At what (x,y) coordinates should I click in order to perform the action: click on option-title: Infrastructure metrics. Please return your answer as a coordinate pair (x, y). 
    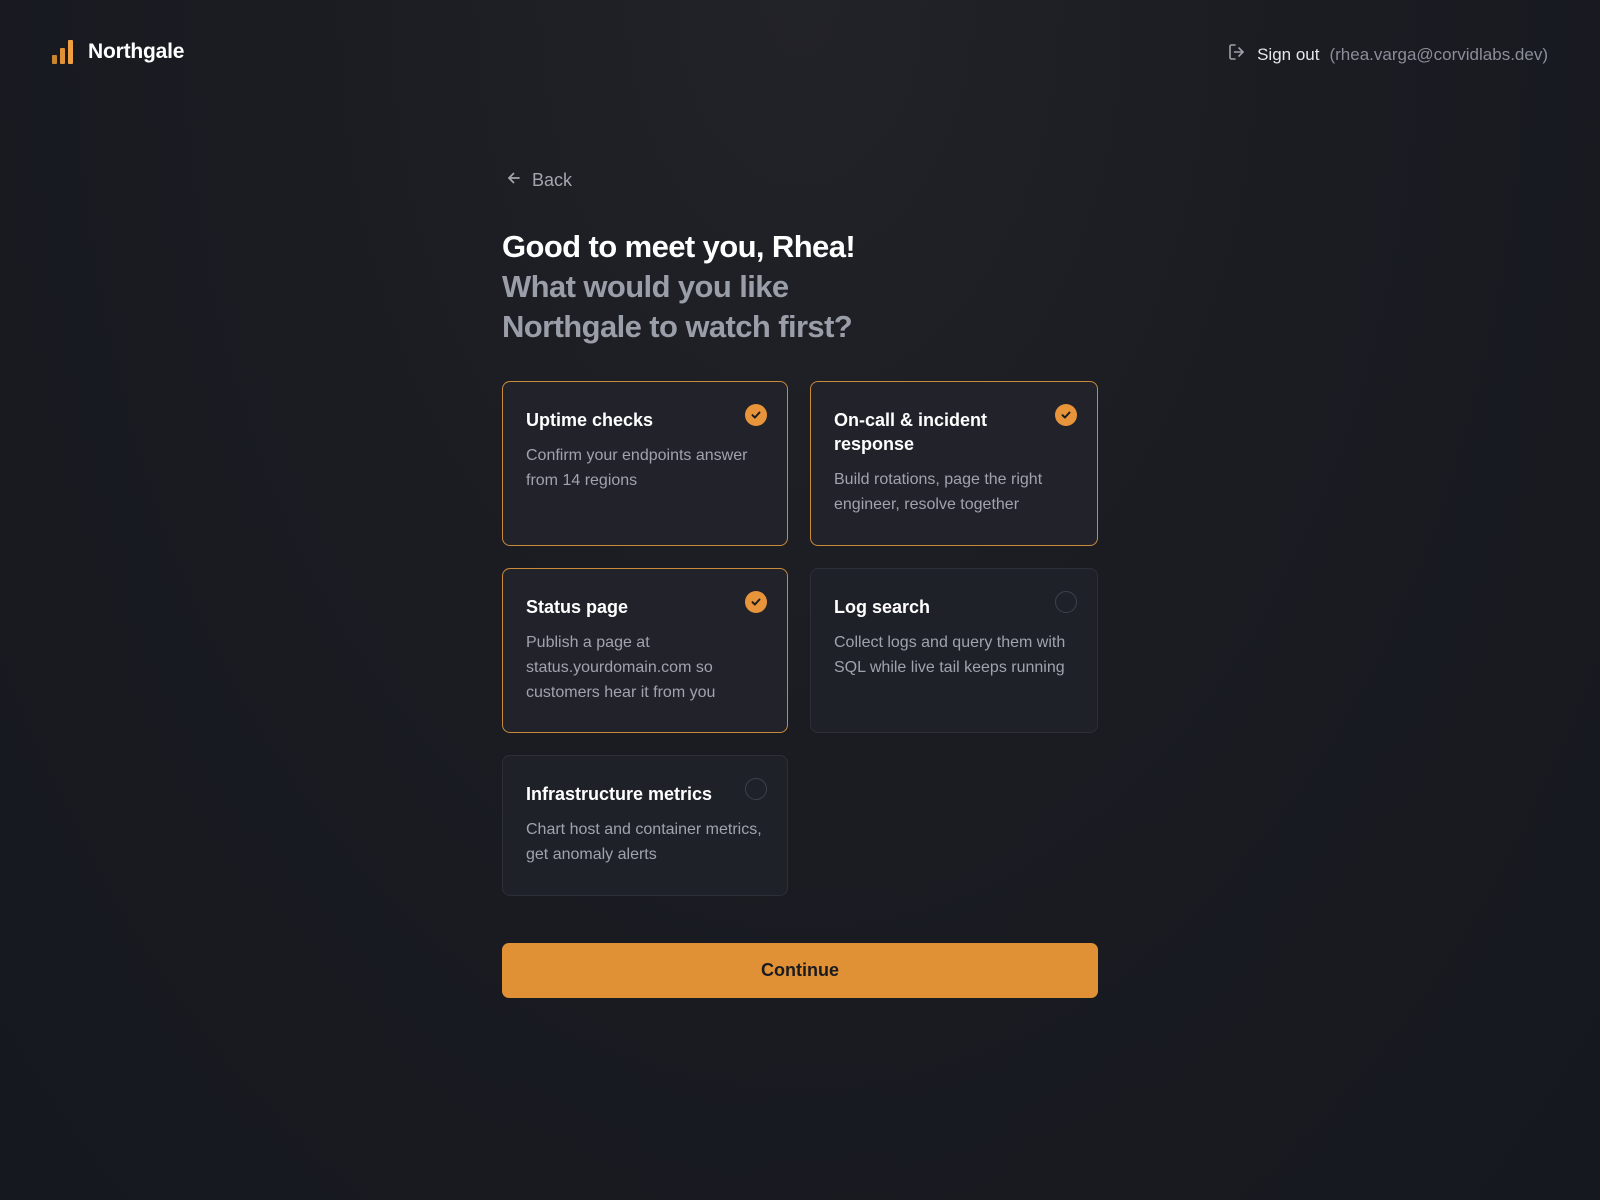
    Looking at the image, I should click on (619, 794).